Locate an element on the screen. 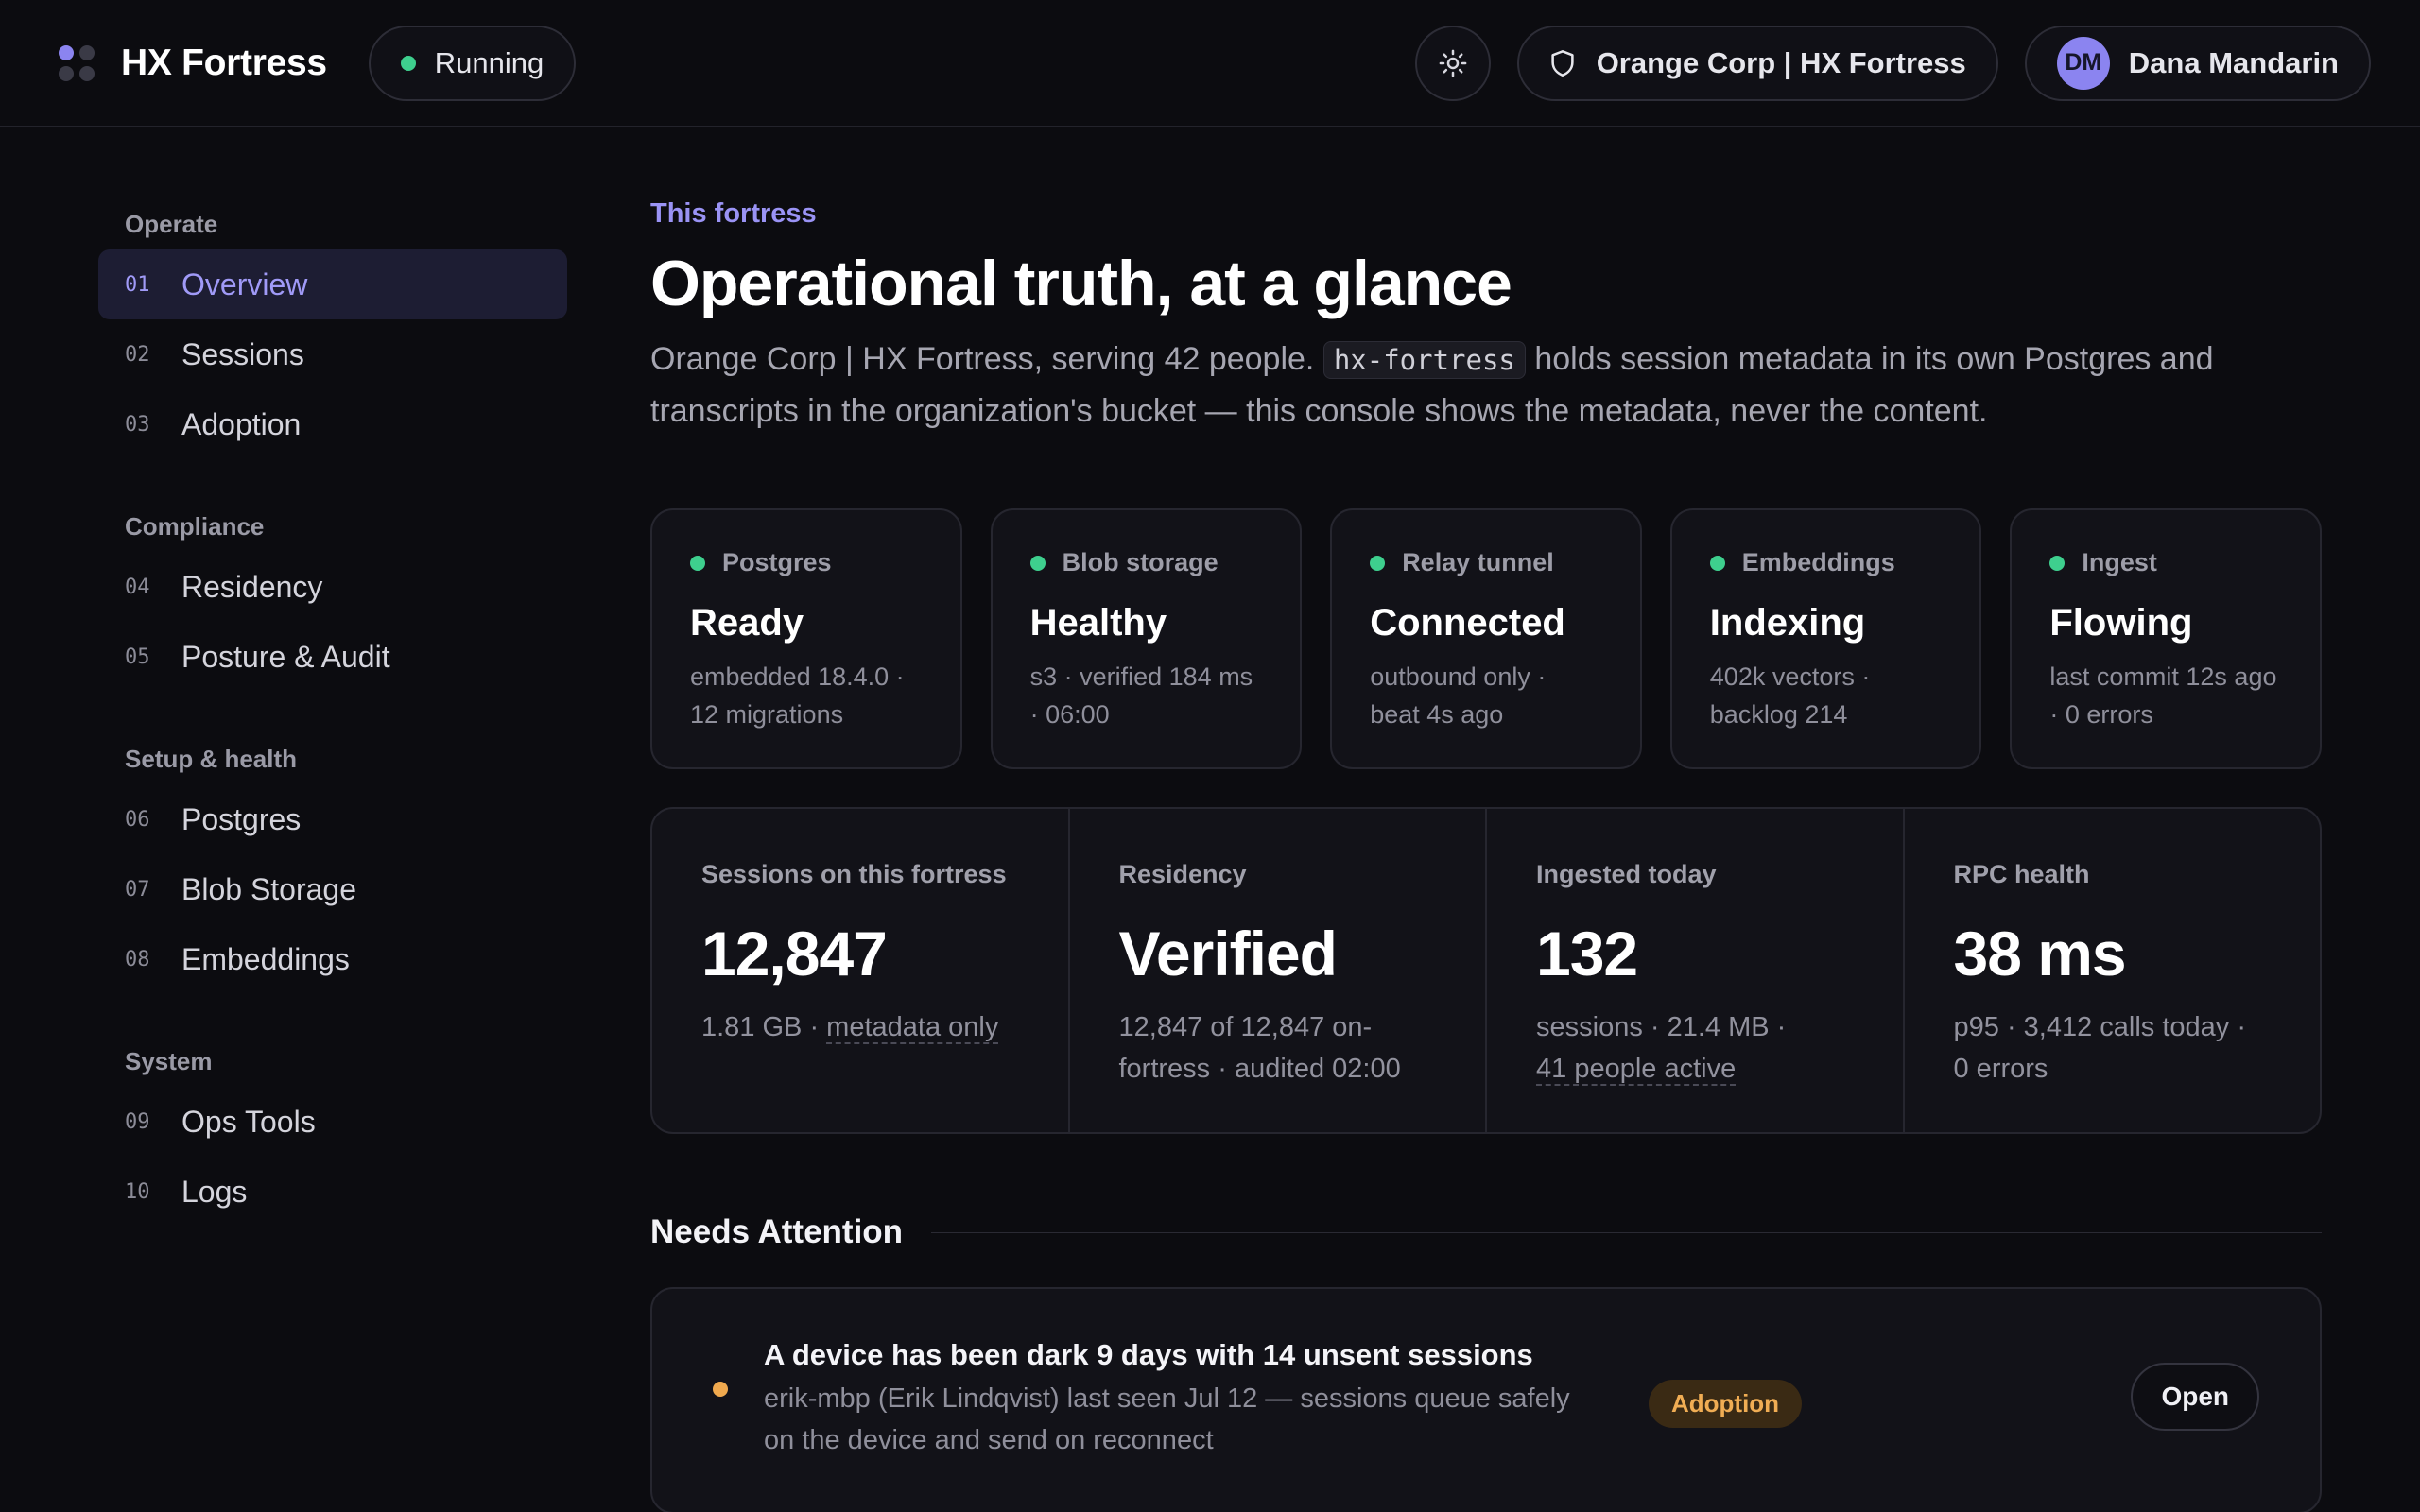  sidebar-item-logs: 10 Logs is located at coordinates (332, 1192).